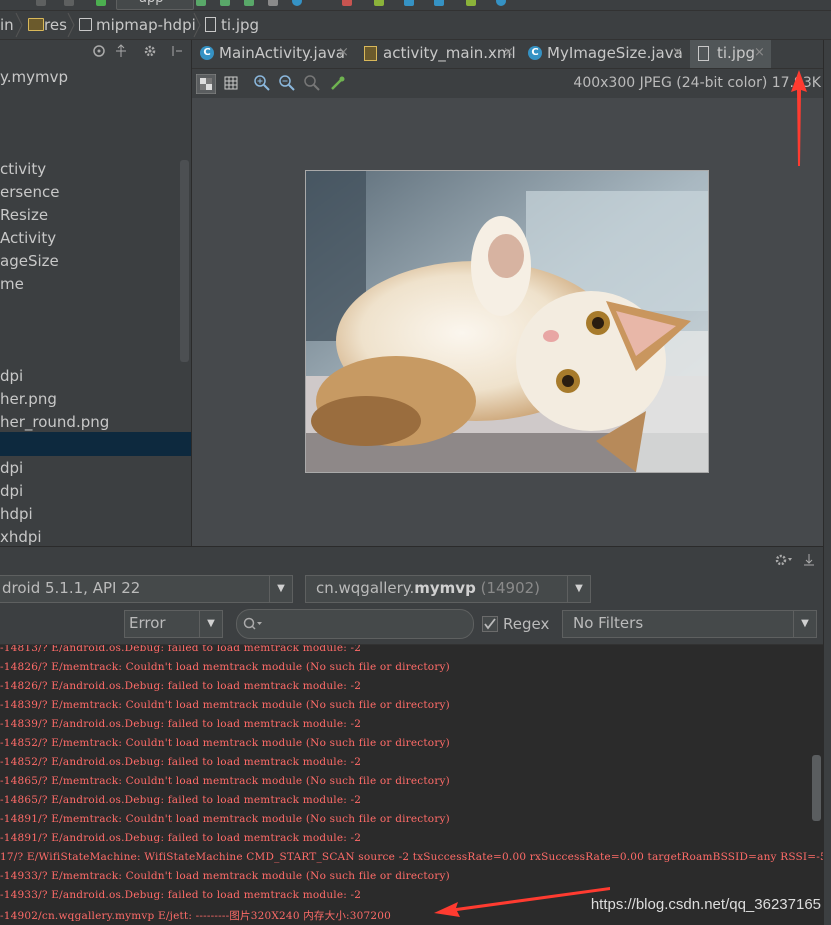  What do you see at coordinates (34, 77) in the screenshot?
I see `tree-item: y.mymvp` at bounding box center [34, 77].